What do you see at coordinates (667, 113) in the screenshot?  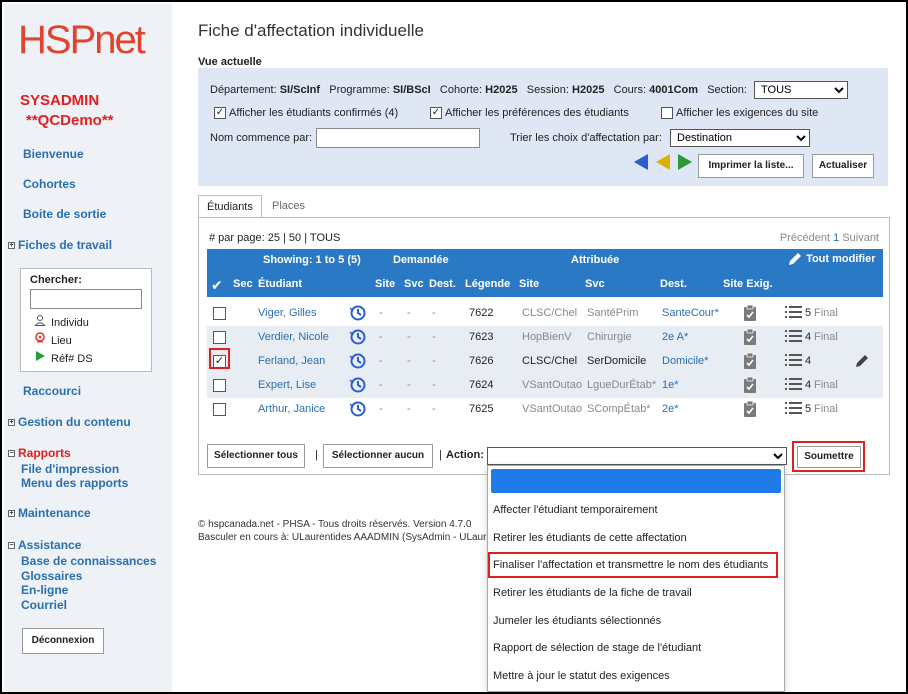 I see `checkbox-unchecked` at bounding box center [667, 113].